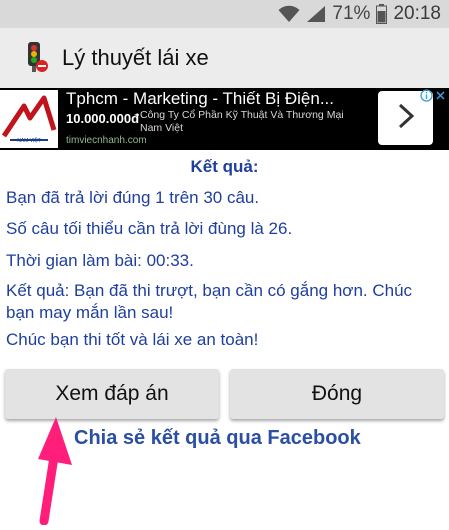 The height and width of the screenshot is (530, 449). I want to click on status-icons: 71% 20:18, so click(359, 14).